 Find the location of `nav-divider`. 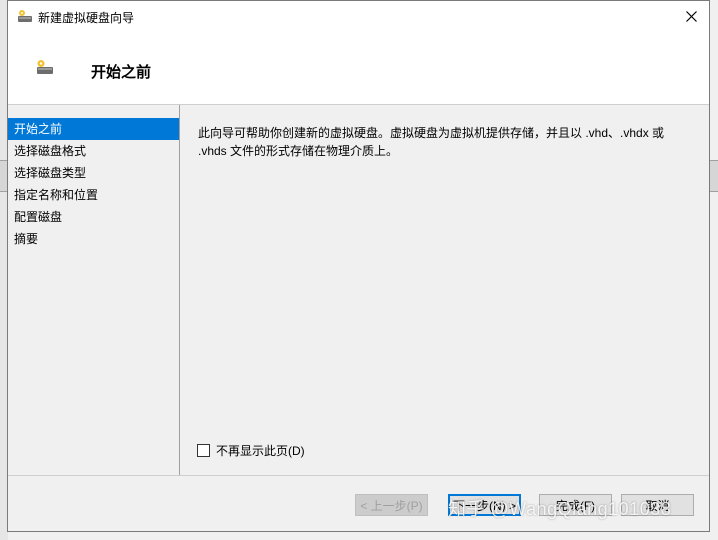

nav-divider is located at coordinates (179, 290).